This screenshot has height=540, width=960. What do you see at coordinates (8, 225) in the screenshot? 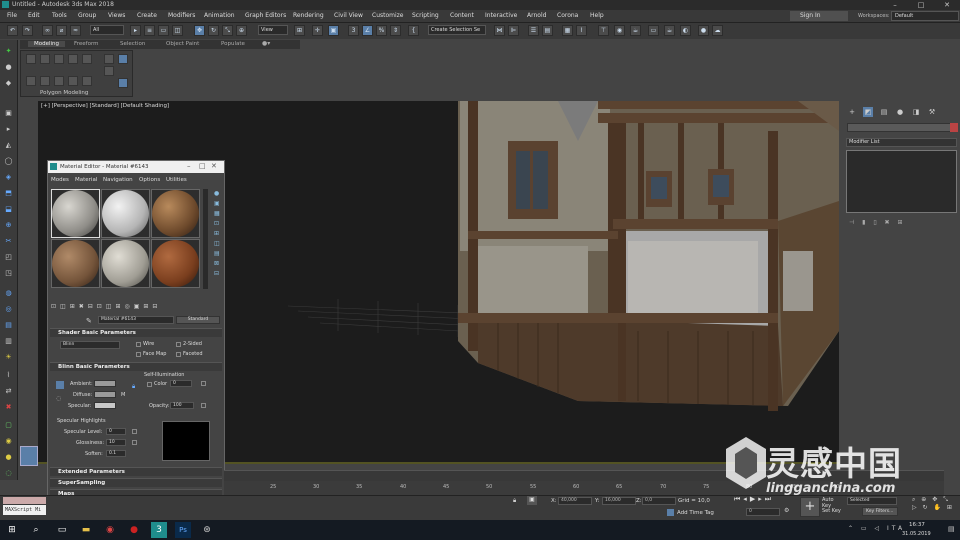
I see `connect-icon: ⊕` at bounding box center [8, 225].